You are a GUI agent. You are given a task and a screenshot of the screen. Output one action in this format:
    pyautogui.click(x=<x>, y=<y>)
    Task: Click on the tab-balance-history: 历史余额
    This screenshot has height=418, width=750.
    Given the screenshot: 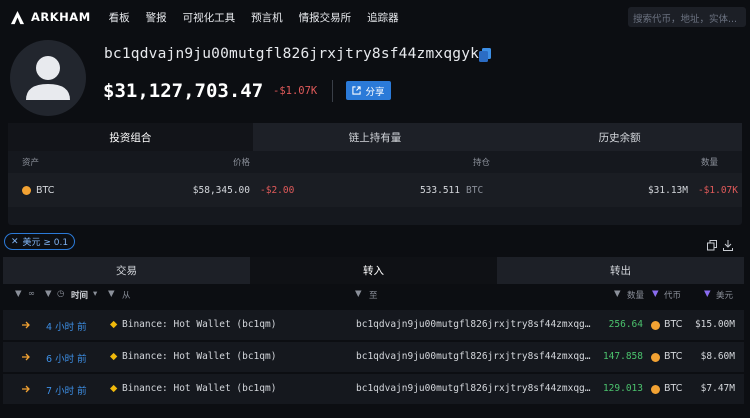 What is the action you would take?
    pyautogui.click(x=620, y=137)
    